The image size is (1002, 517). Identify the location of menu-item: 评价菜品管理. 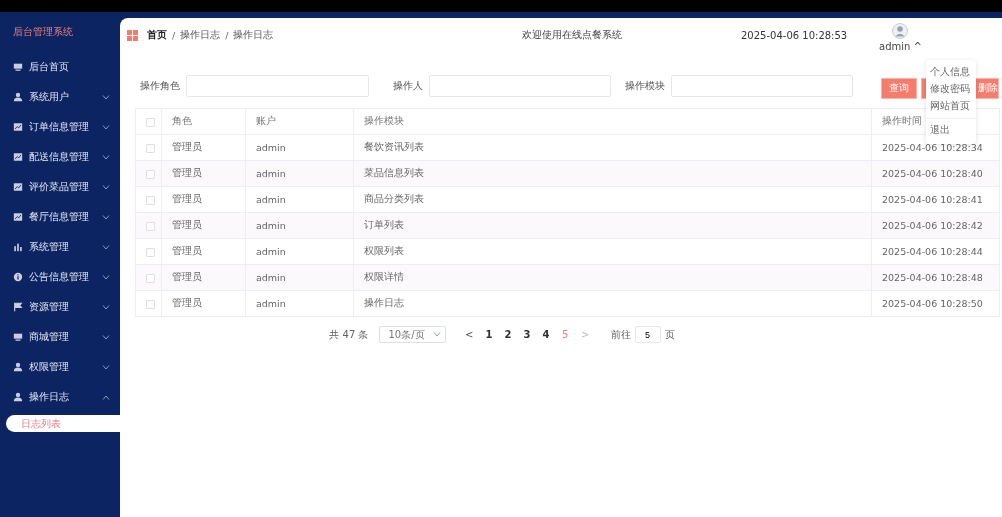
(60, 187).